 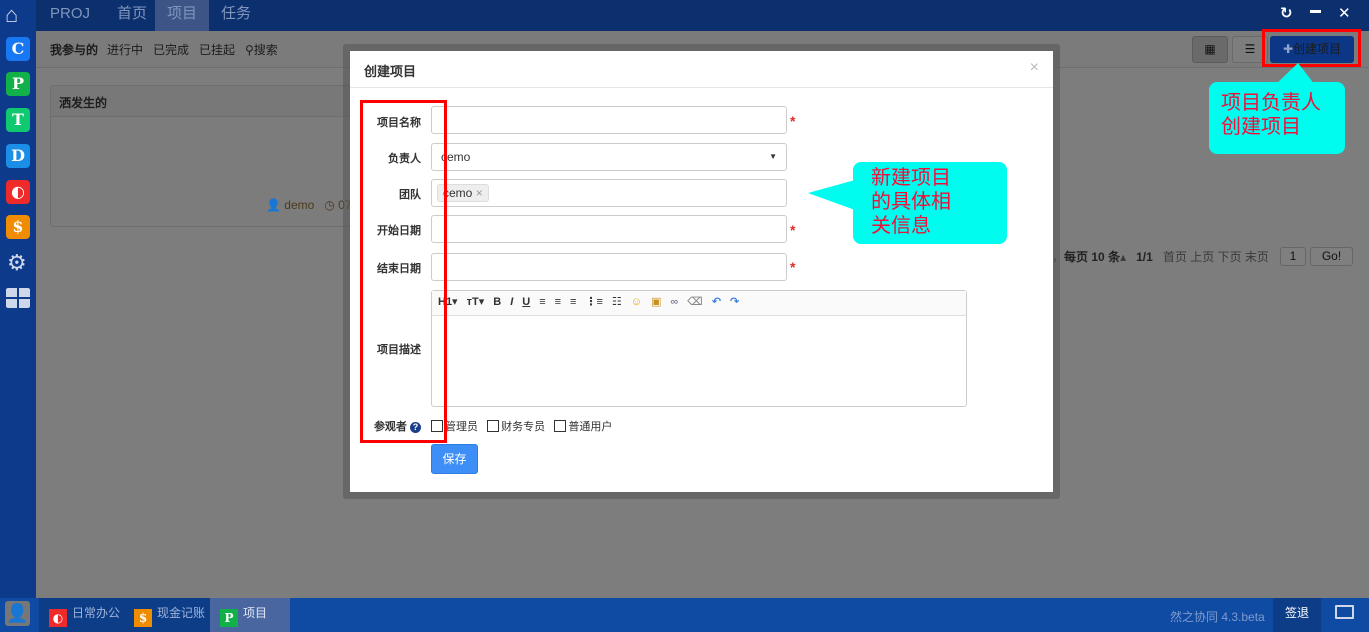 What do you see at coordinates (261, 49) in the screenshot?
I see `search-link: ⚲搜索` at bounding box center [261, 49].